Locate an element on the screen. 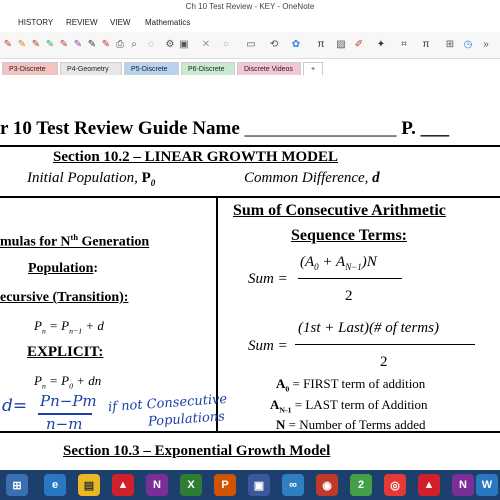 This screenshot has height=500, width=500. tab-discrete-videos: Discrete Videos is located at coordinates (269, 68).